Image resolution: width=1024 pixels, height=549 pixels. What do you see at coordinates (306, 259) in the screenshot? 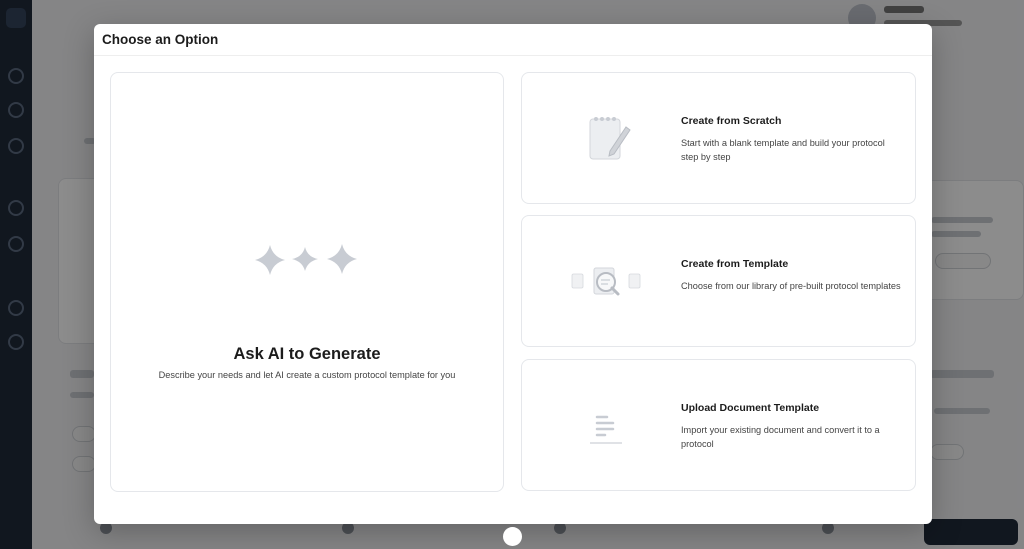
I see `sparkles-icon` at bounding box center [306, 259].